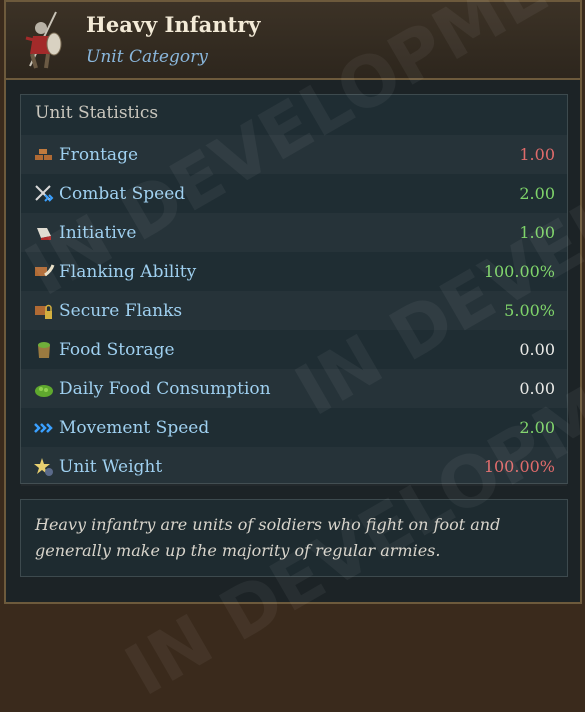 The image size is (585, 712). I want to click on stat-value: 5.00%, so click(529, 310).